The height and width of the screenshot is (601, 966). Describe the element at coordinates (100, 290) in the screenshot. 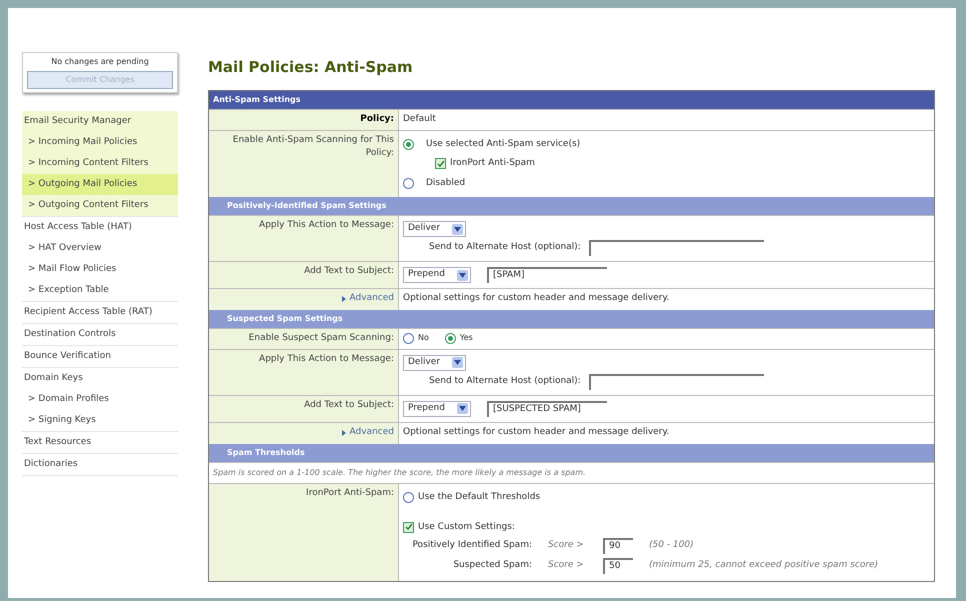

I see `nav-subitem: > Exception Table` at that location.